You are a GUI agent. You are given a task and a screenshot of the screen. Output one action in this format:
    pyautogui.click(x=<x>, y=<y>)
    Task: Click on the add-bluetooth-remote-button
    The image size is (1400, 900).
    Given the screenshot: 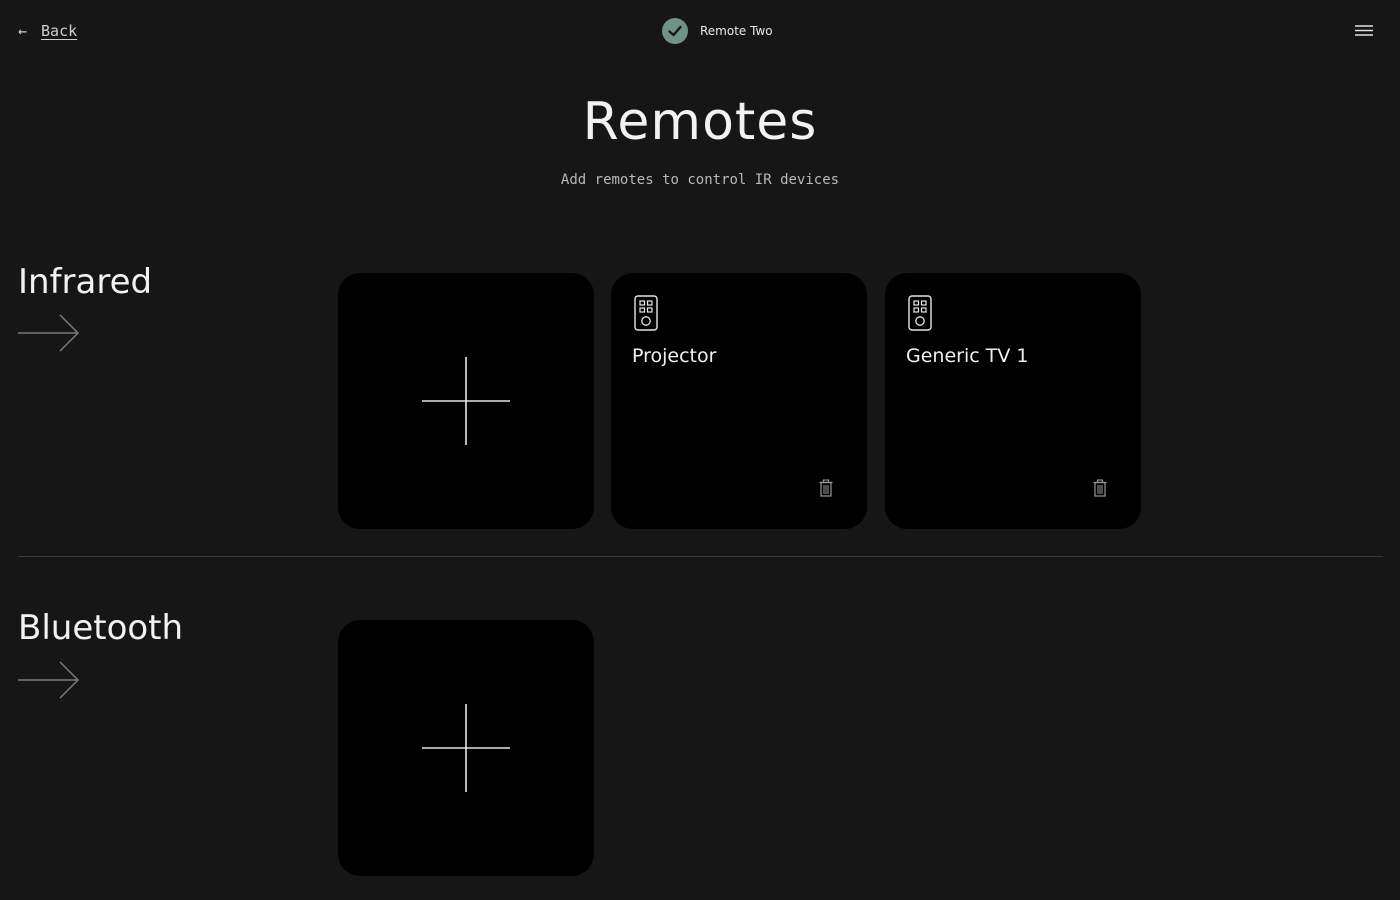 What is the action you would take?
    pyautogui.click(x=466, y=748)
    